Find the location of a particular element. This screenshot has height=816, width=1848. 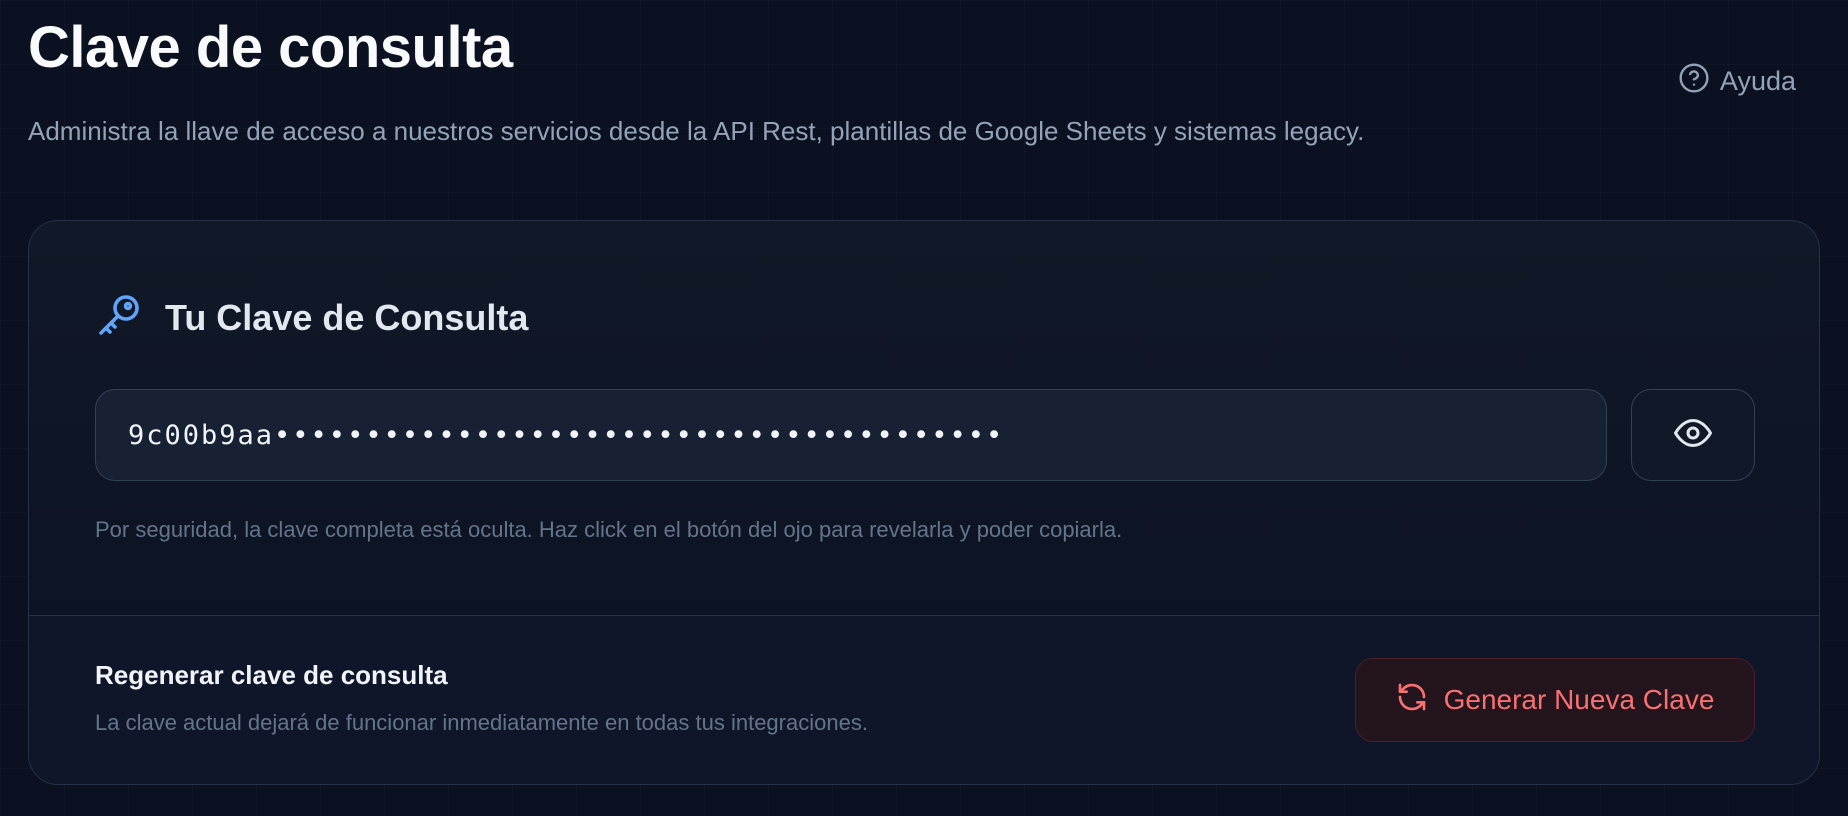

reveal-key-button is located at coordinates (1693, 435).